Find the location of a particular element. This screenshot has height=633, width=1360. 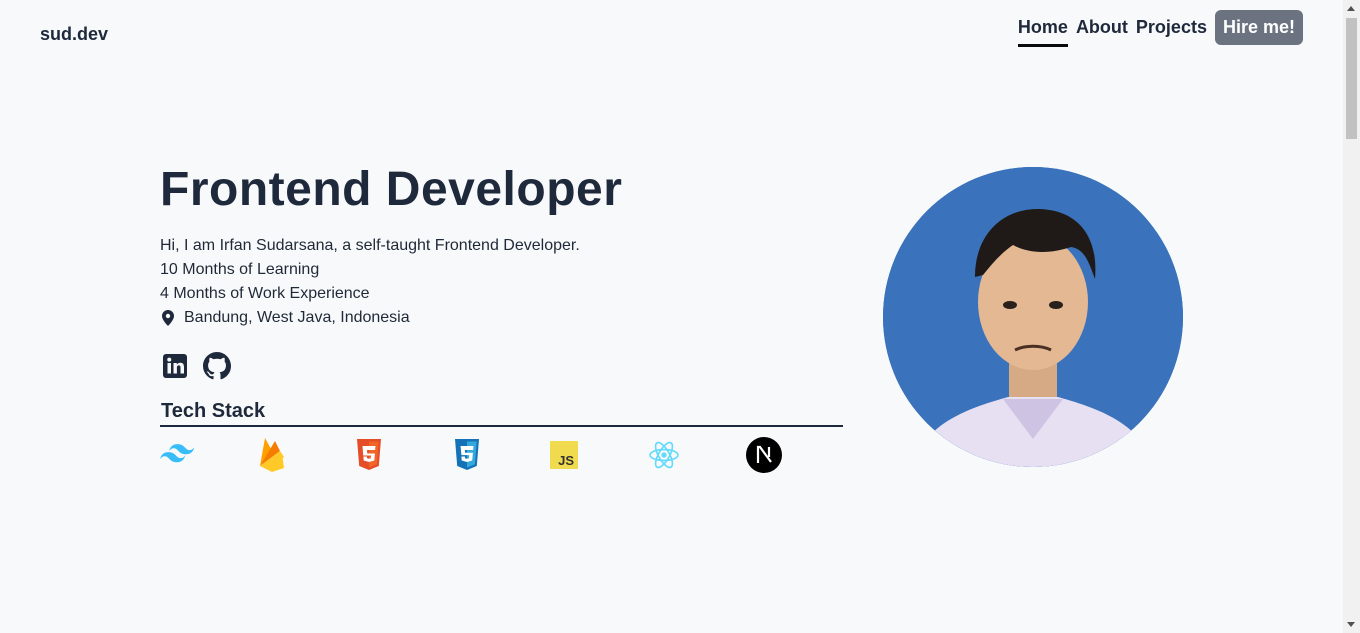

tech-stack-title: Tech Stack is located at coordinates (501, 413).